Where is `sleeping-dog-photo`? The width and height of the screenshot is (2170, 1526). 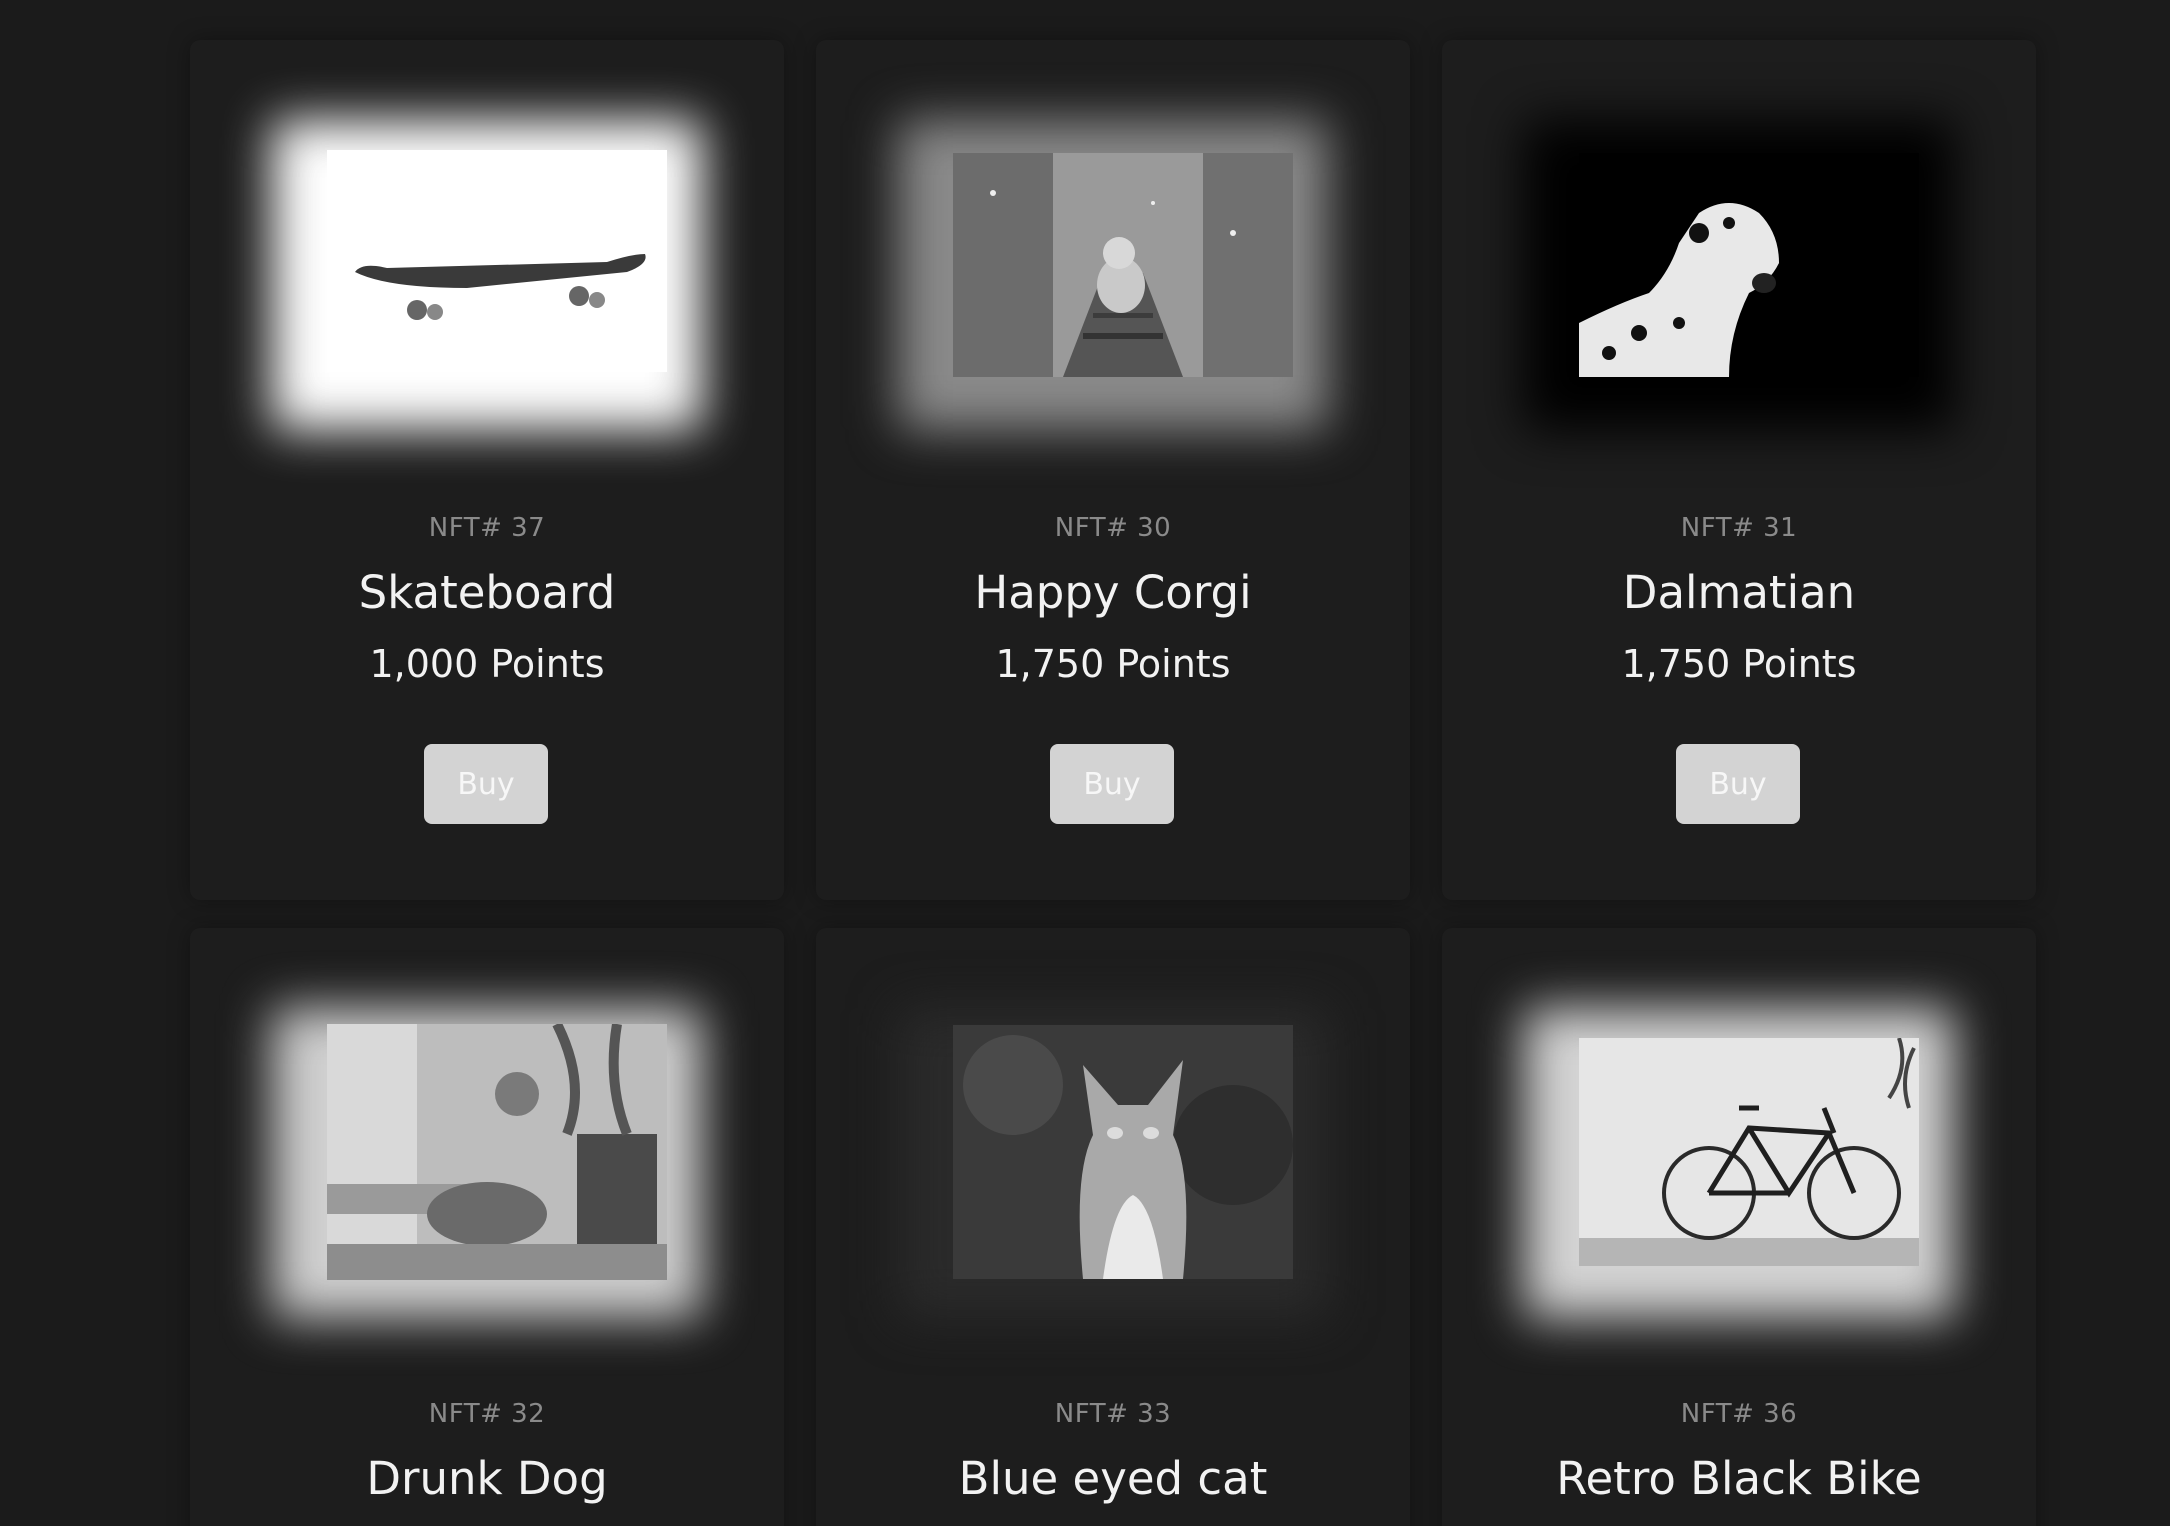 sleeping-dog-photo is located at coordinates (497, 1152).